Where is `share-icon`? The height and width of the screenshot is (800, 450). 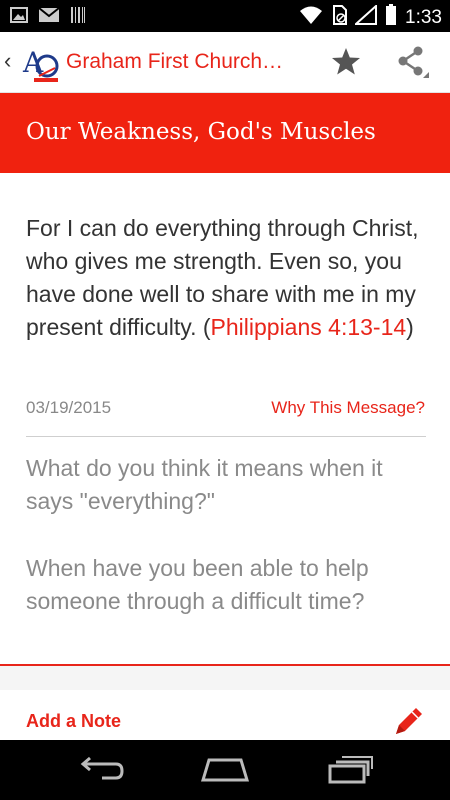 share-icon is located at coordinates (413, 62).